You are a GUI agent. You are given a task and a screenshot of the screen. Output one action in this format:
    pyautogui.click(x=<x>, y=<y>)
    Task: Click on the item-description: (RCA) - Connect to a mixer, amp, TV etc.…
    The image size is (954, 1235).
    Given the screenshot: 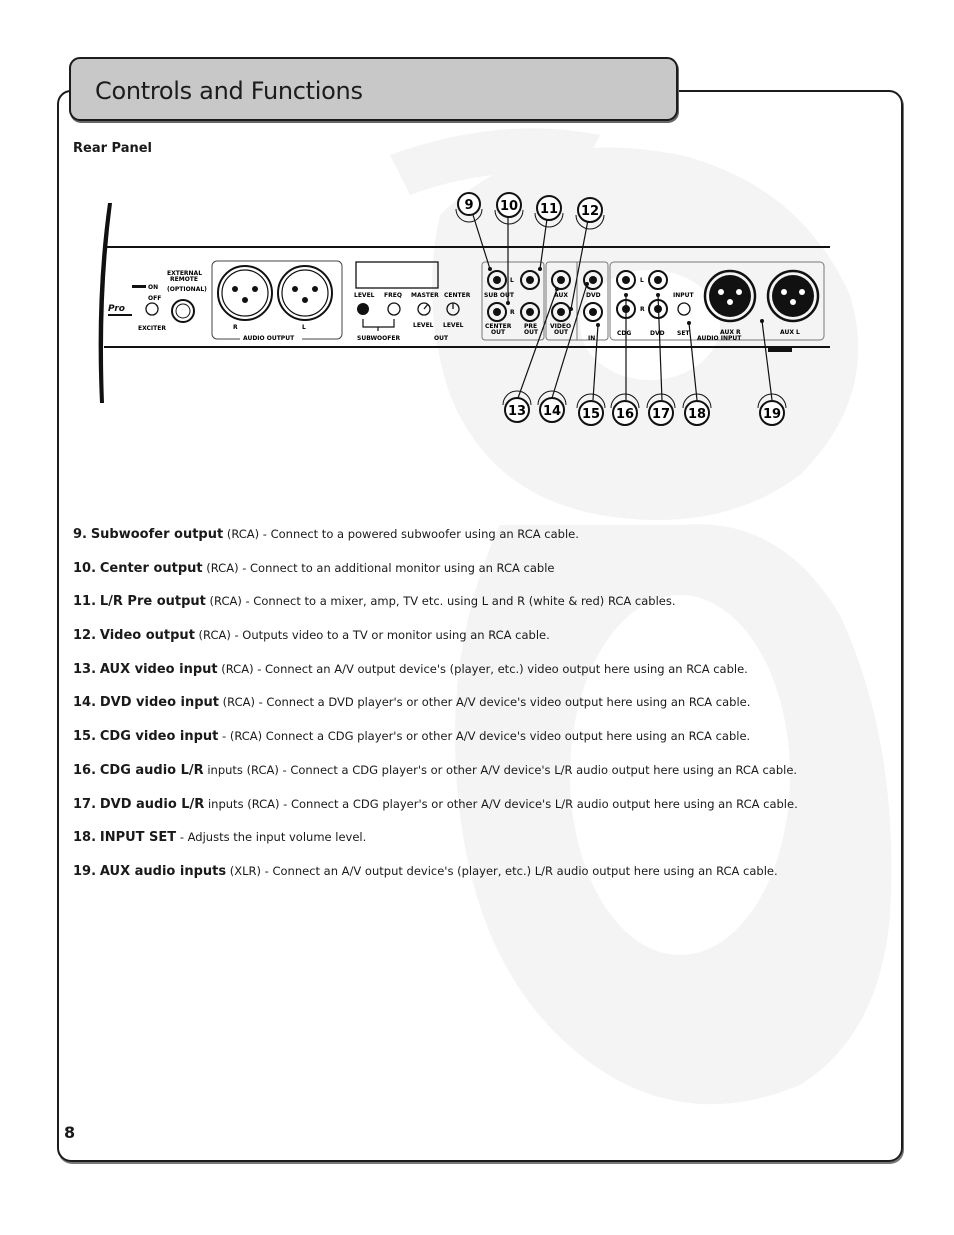 What is the action you would take?
    pyautogui.click(x=440, y=601)
    